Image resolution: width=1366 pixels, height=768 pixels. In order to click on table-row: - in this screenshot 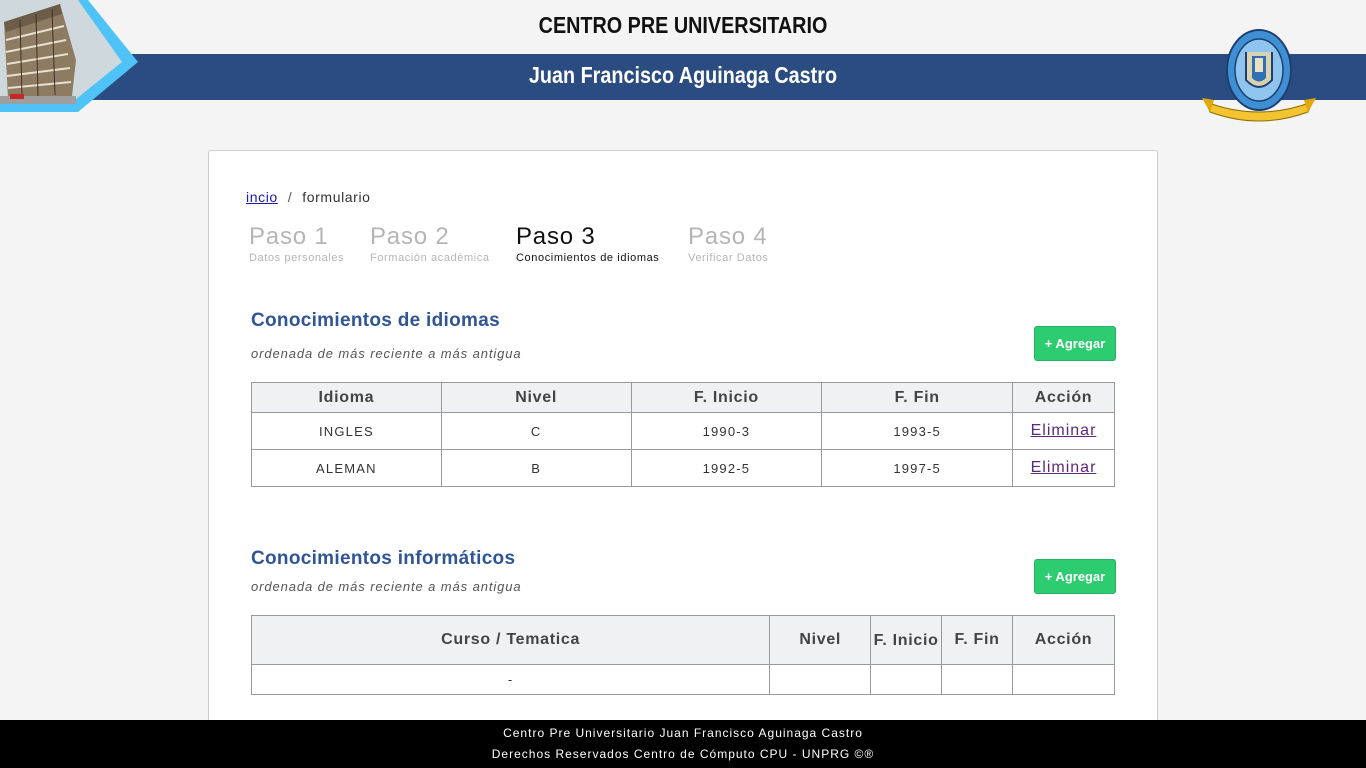, I will do `click(682, 679)`.